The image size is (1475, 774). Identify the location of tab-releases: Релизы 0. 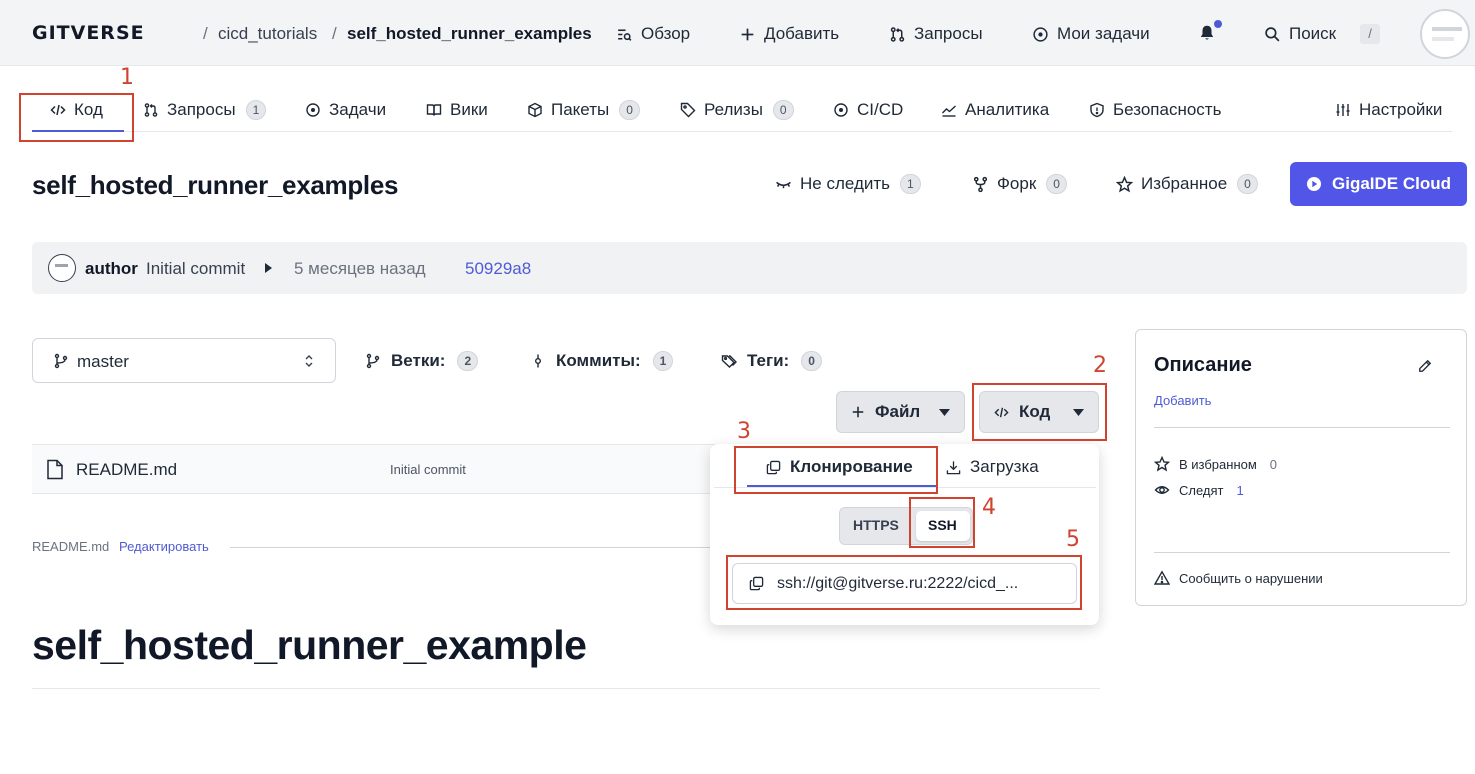
(737, 110).